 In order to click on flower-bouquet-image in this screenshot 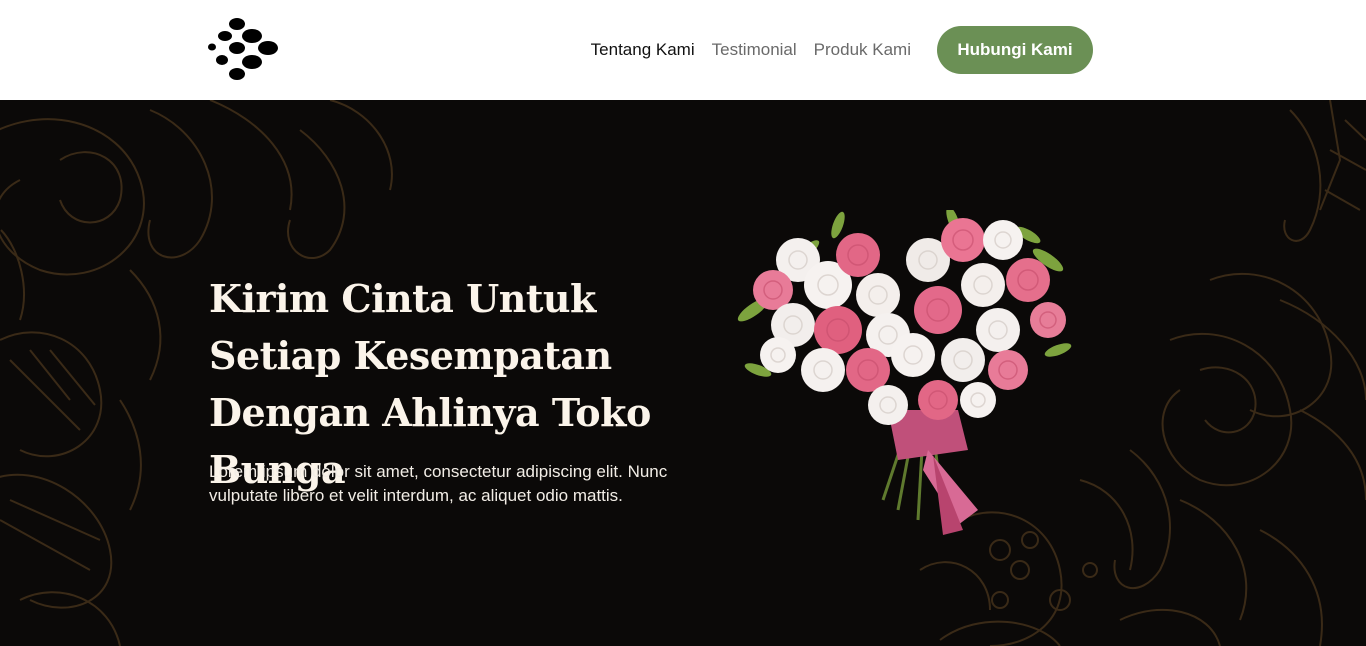, I will do `click(904, 372)`.